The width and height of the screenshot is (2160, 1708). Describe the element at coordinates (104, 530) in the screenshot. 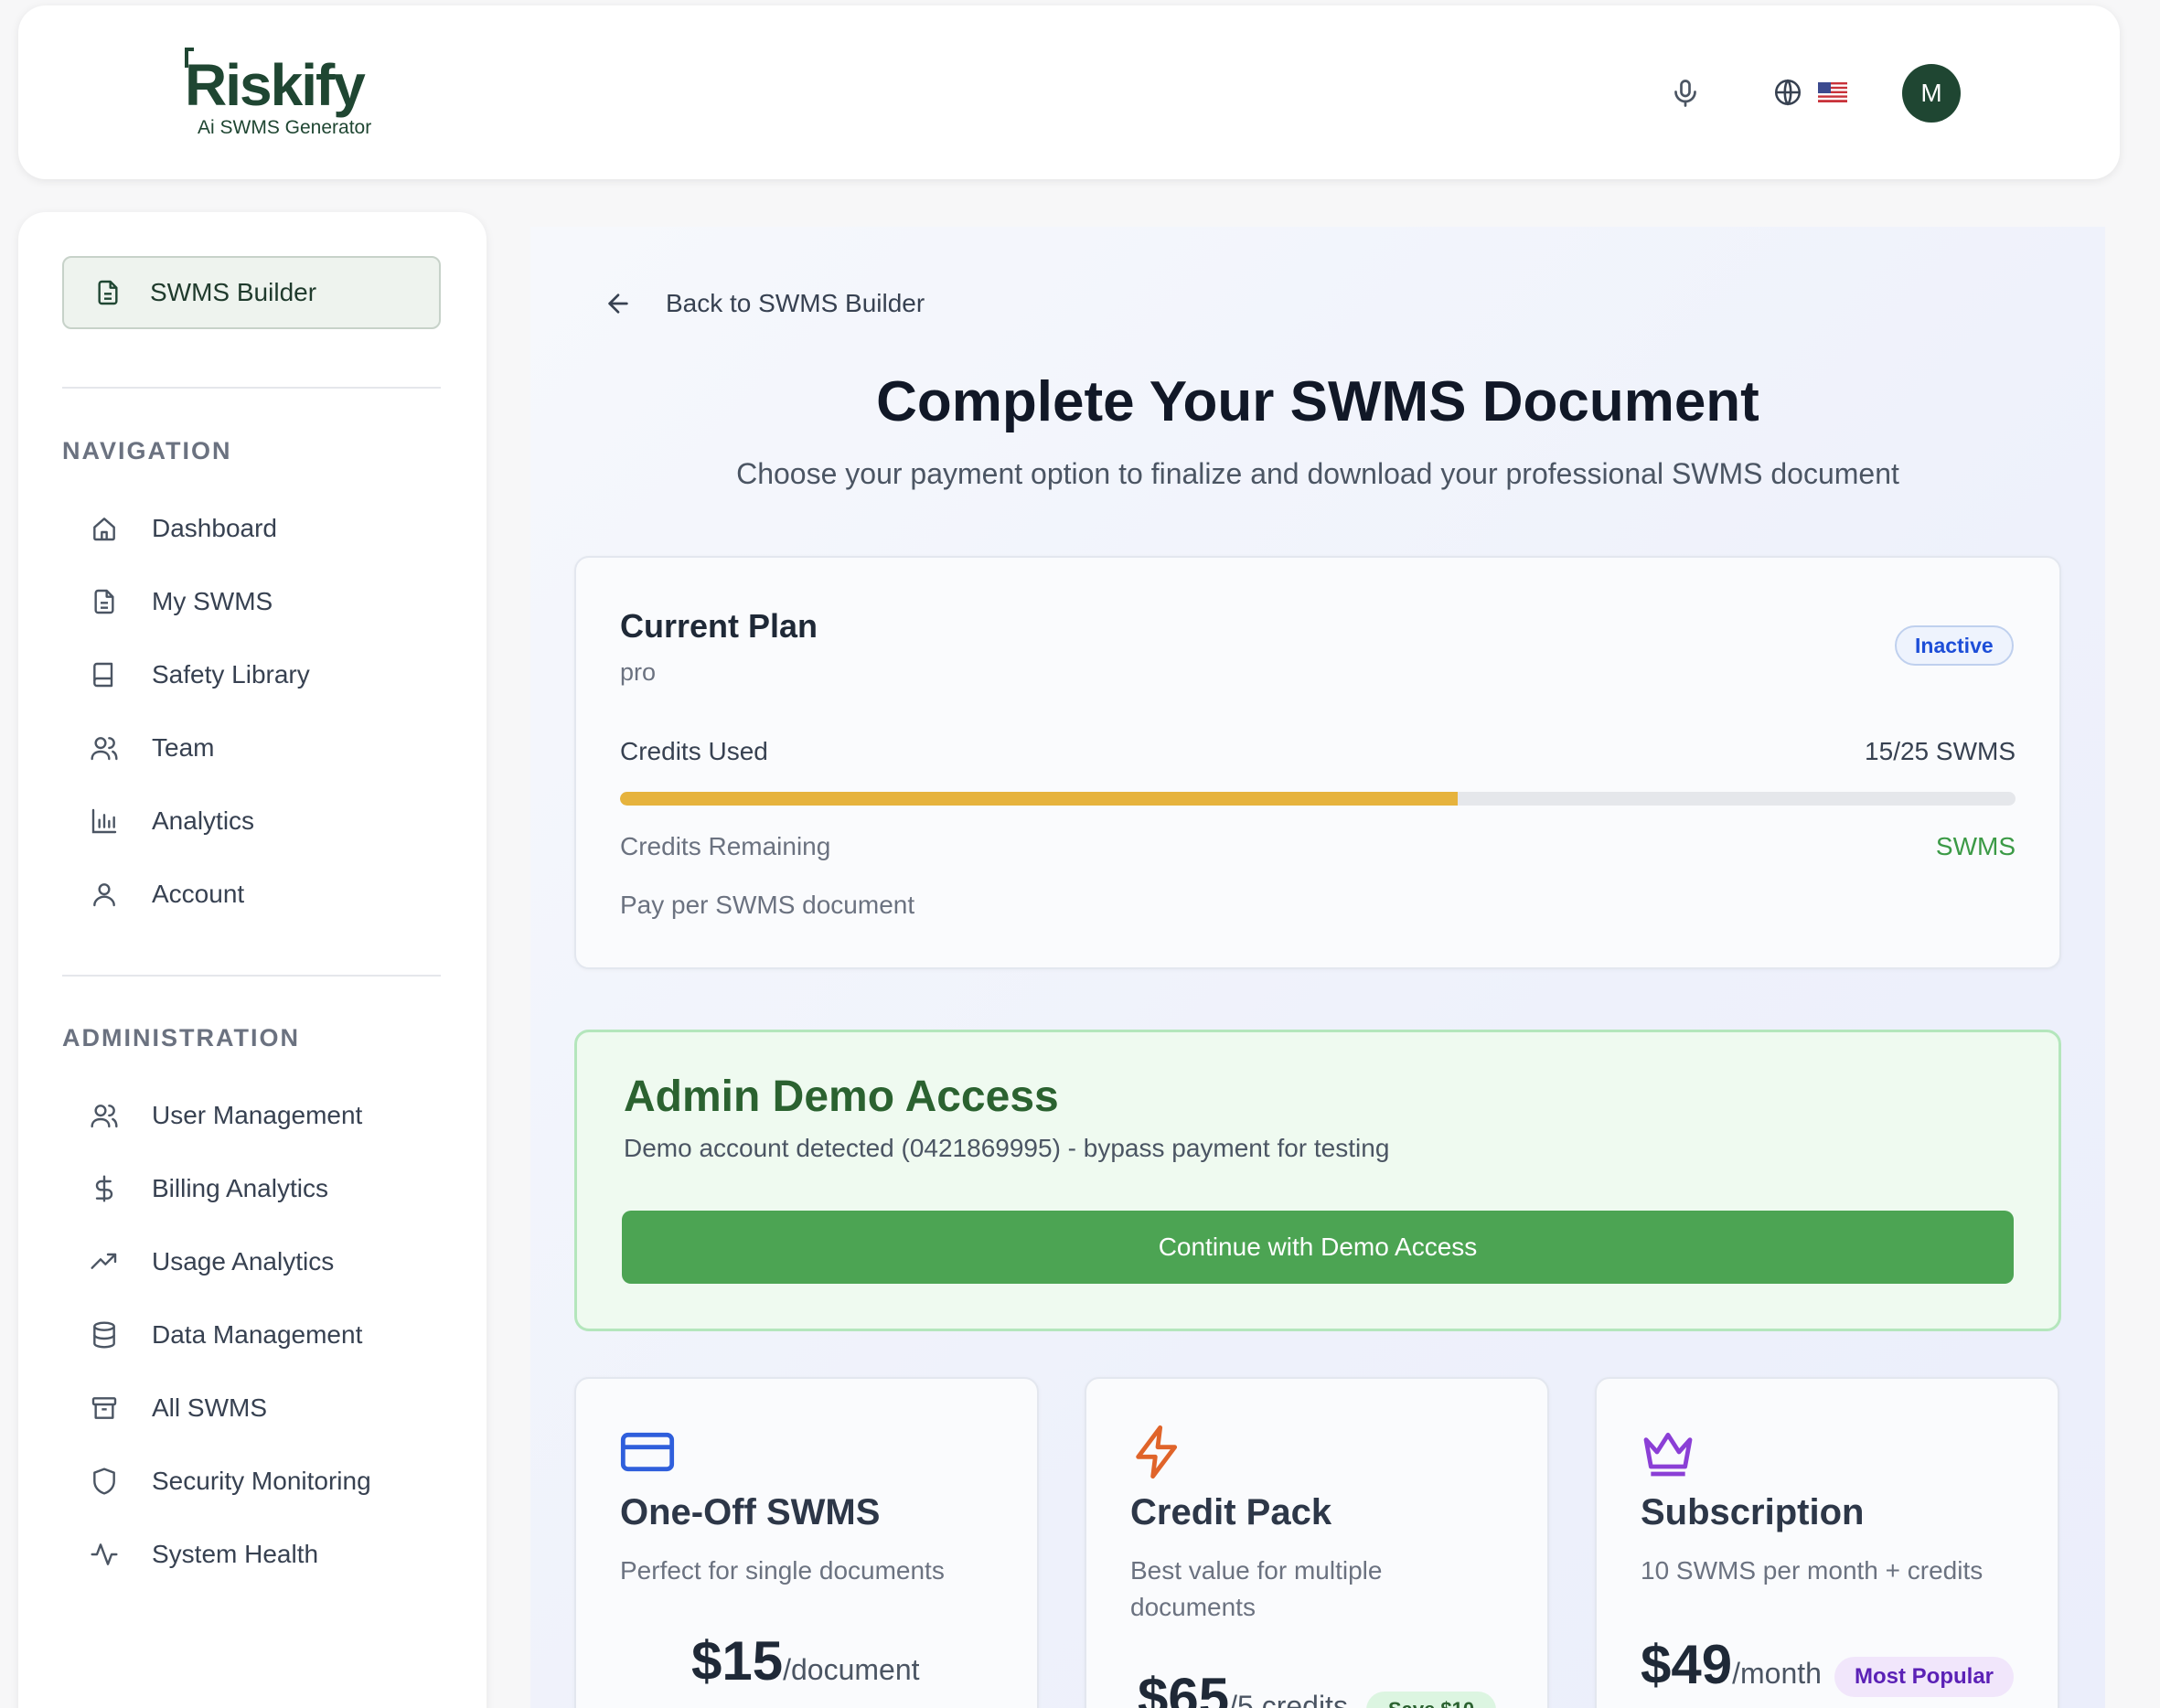

I see `home-icon` at that location.